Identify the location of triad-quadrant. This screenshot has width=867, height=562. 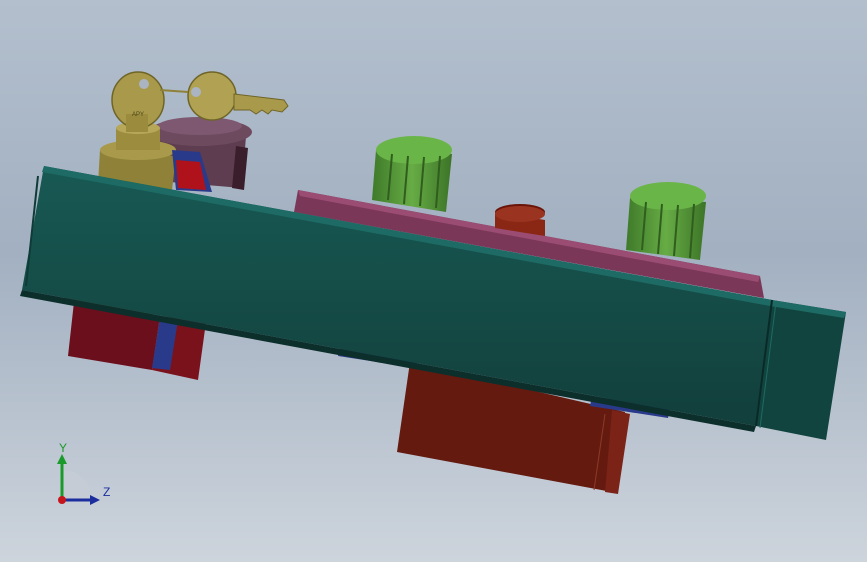
(77, 485).